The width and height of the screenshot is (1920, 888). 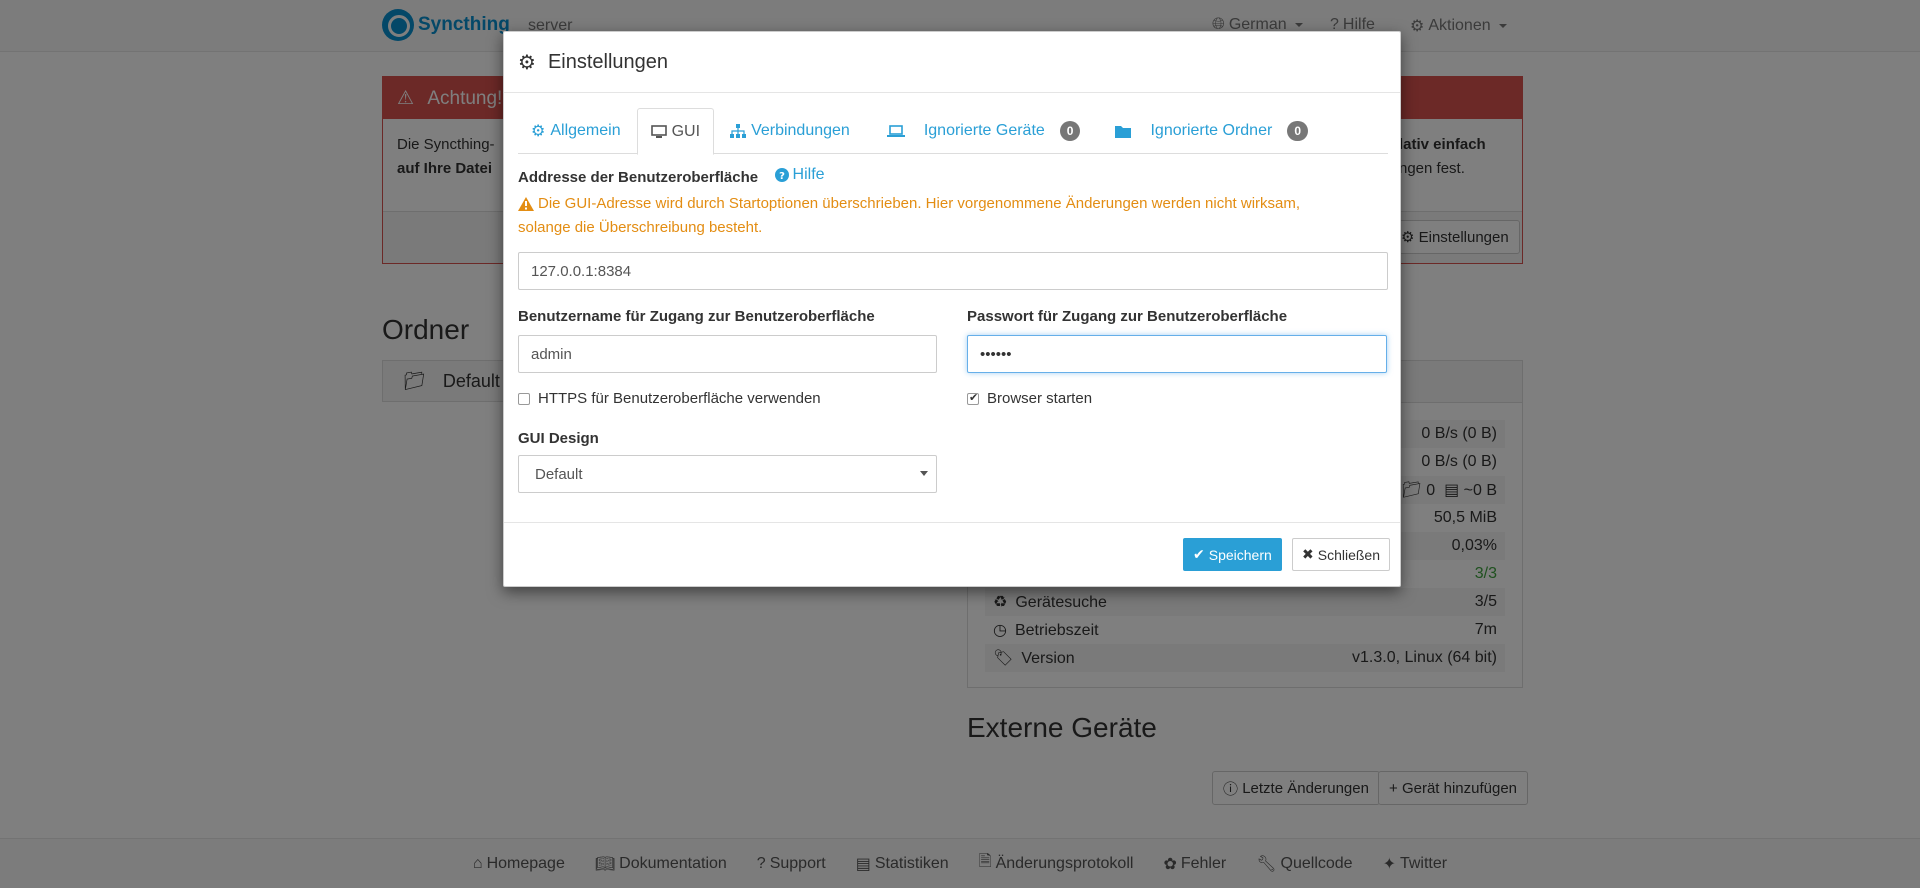 I want to click on warning-text-2: solange die Überschreibung besteht., so click(x=640, y=227).